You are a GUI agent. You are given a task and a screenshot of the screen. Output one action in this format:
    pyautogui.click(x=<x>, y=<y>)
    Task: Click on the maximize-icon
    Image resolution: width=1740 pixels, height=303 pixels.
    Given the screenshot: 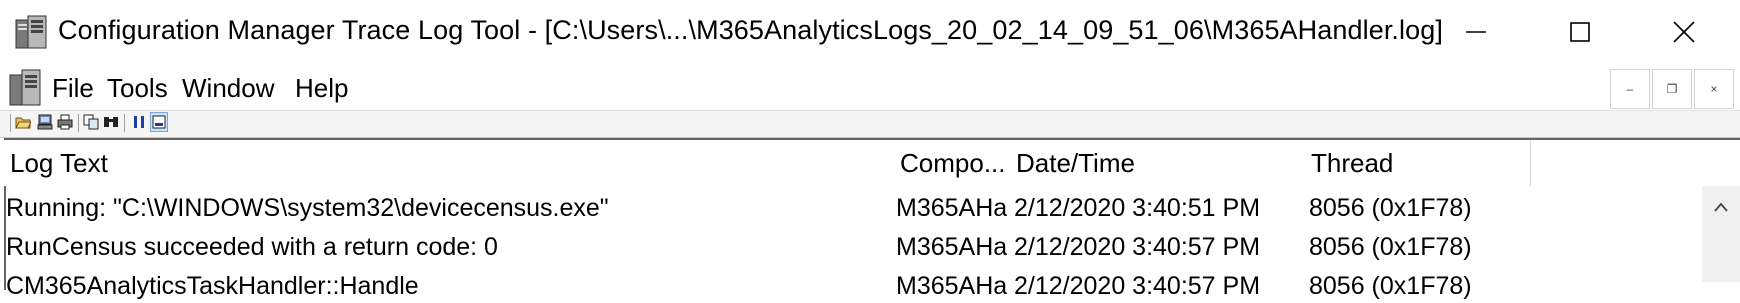 What is the action you would take?
    pyautogui.click(x=1580, y=32)
    